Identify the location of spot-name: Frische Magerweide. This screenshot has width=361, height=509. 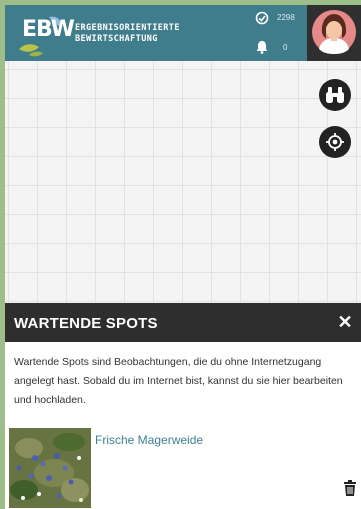
(149, 440).